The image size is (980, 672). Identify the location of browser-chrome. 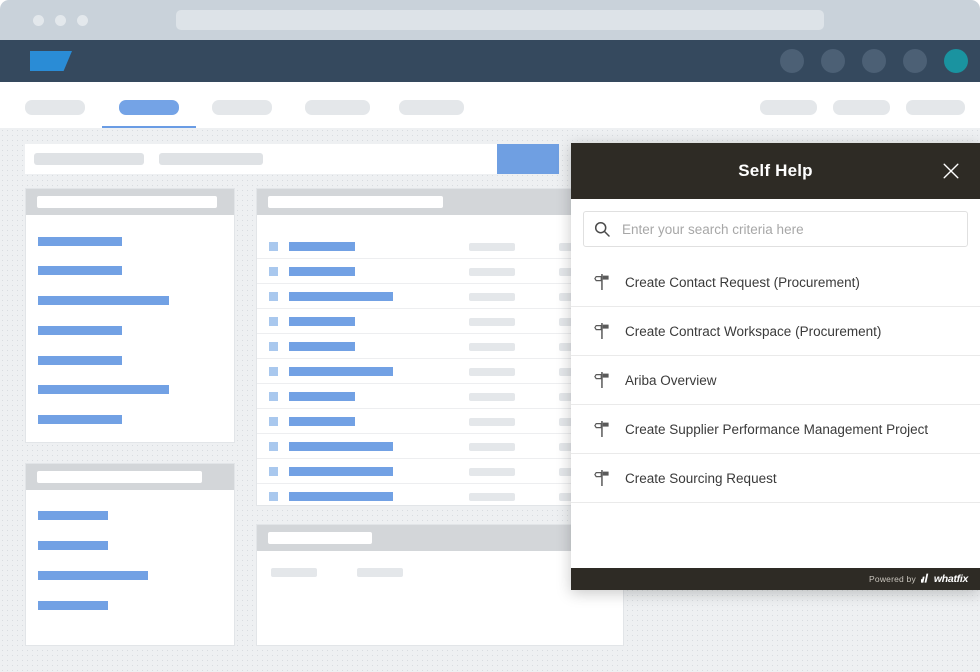
(490, 20).